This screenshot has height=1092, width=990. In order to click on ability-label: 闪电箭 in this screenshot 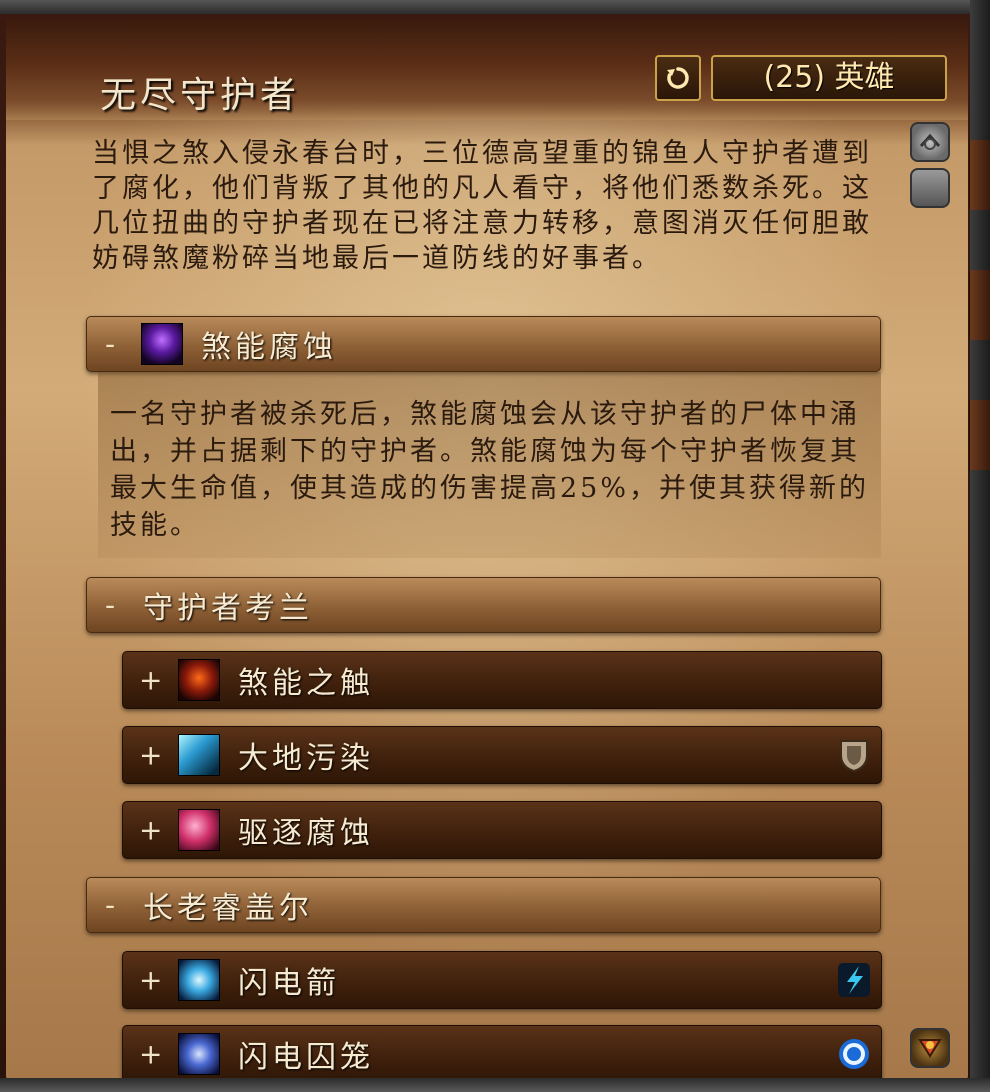, I will do `click(289, 983)`.